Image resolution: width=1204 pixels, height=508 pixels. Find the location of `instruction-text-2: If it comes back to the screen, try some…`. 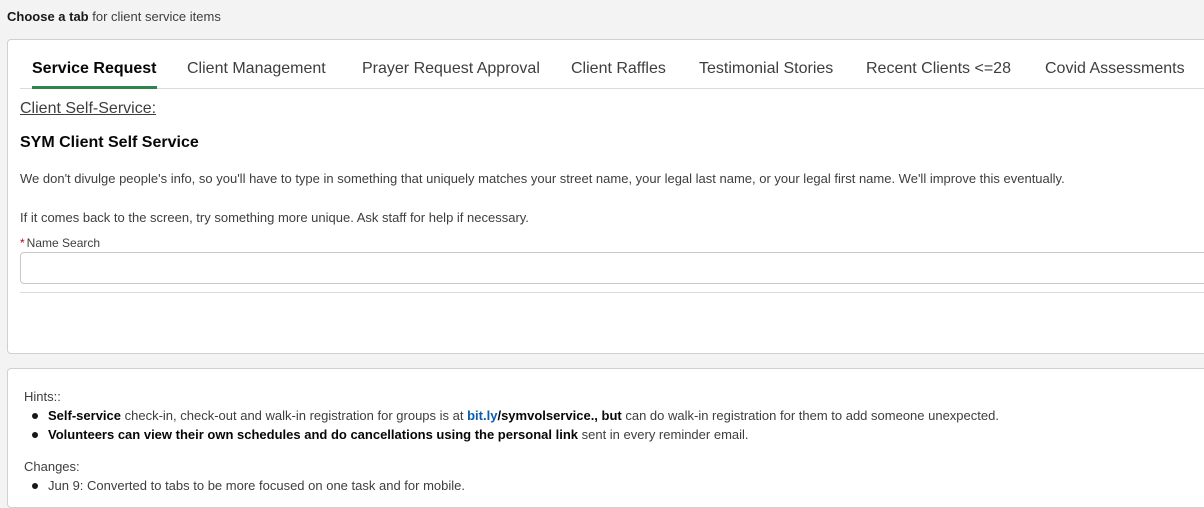

instruction-text-2: If it comes back to the screen, try some… is located at coordinates (274, 217).